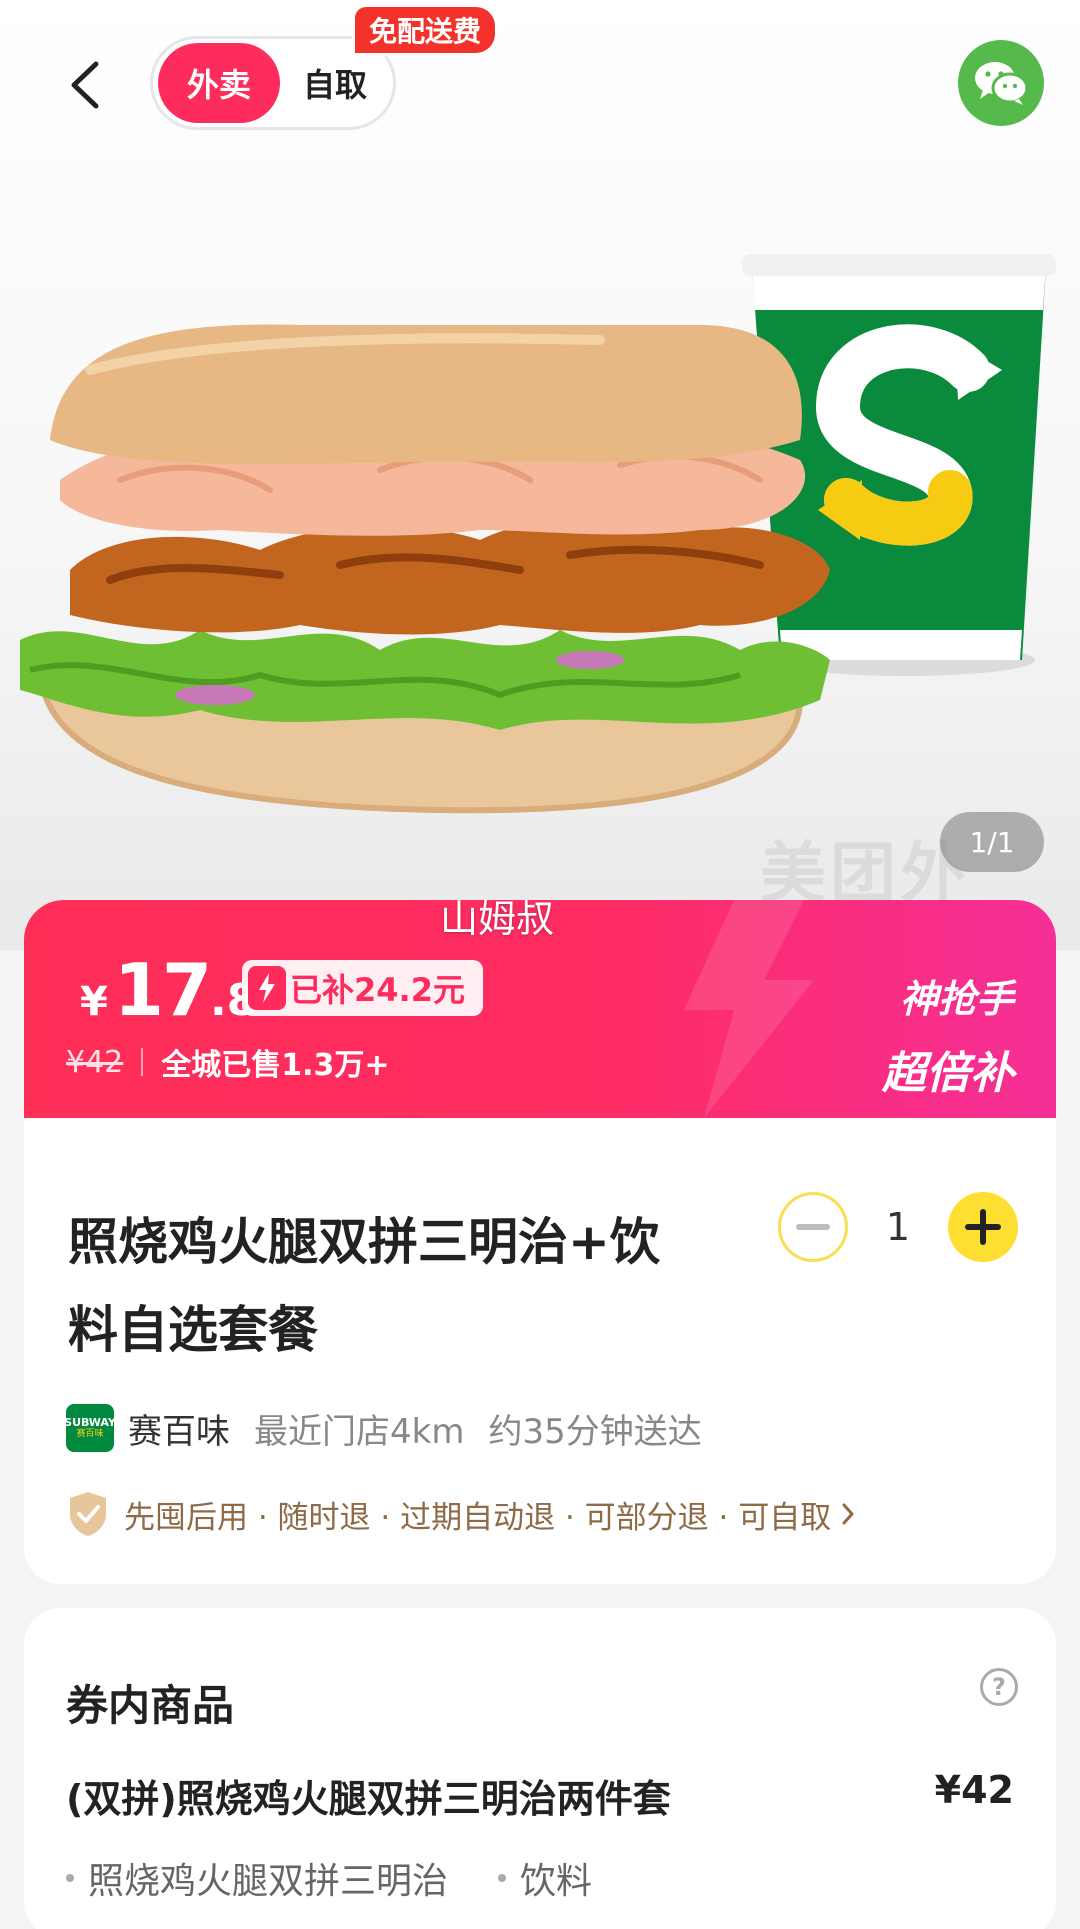  I want to click on decrease-quantity-button, so click(813, 1227).